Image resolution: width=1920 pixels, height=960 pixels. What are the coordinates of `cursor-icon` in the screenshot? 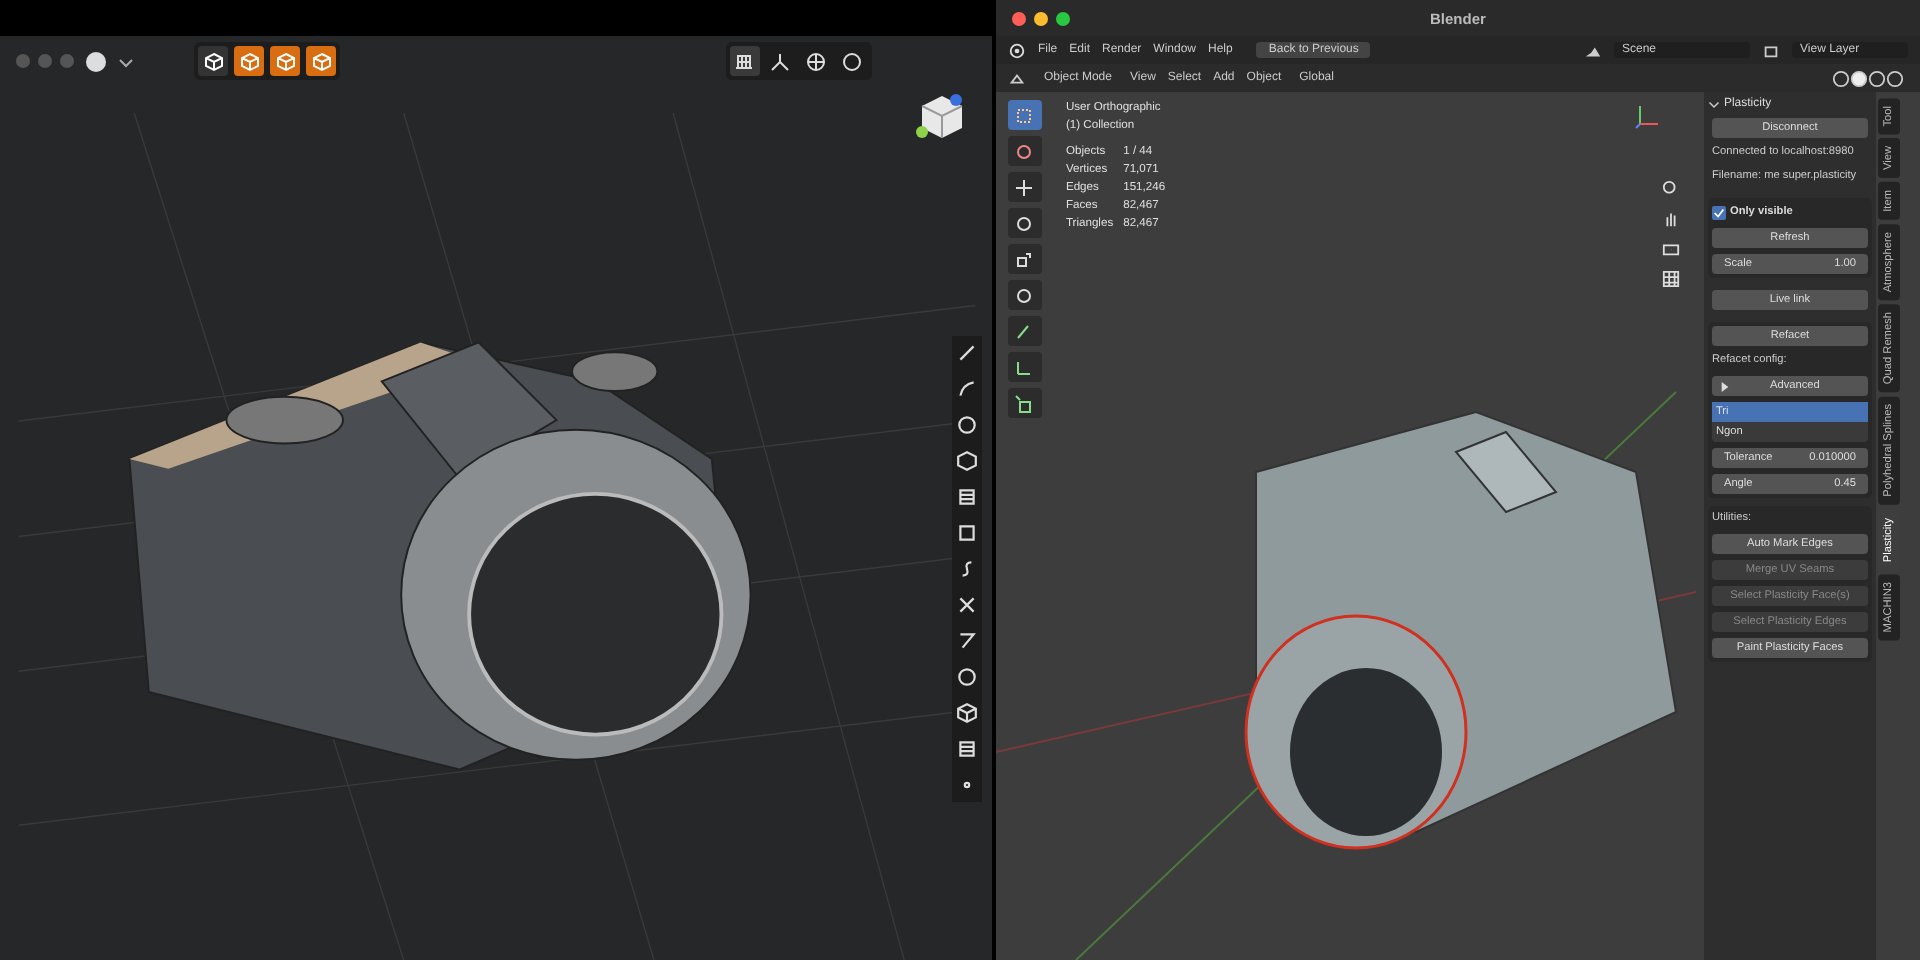 It's located at (1024, 151).